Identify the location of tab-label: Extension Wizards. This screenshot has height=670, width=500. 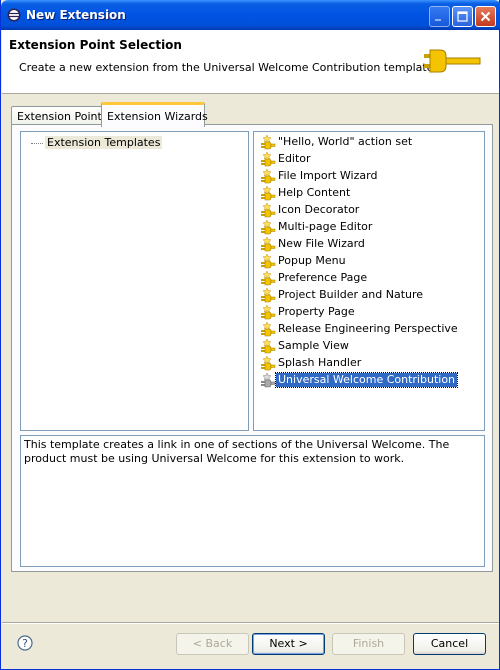
(157, 116).